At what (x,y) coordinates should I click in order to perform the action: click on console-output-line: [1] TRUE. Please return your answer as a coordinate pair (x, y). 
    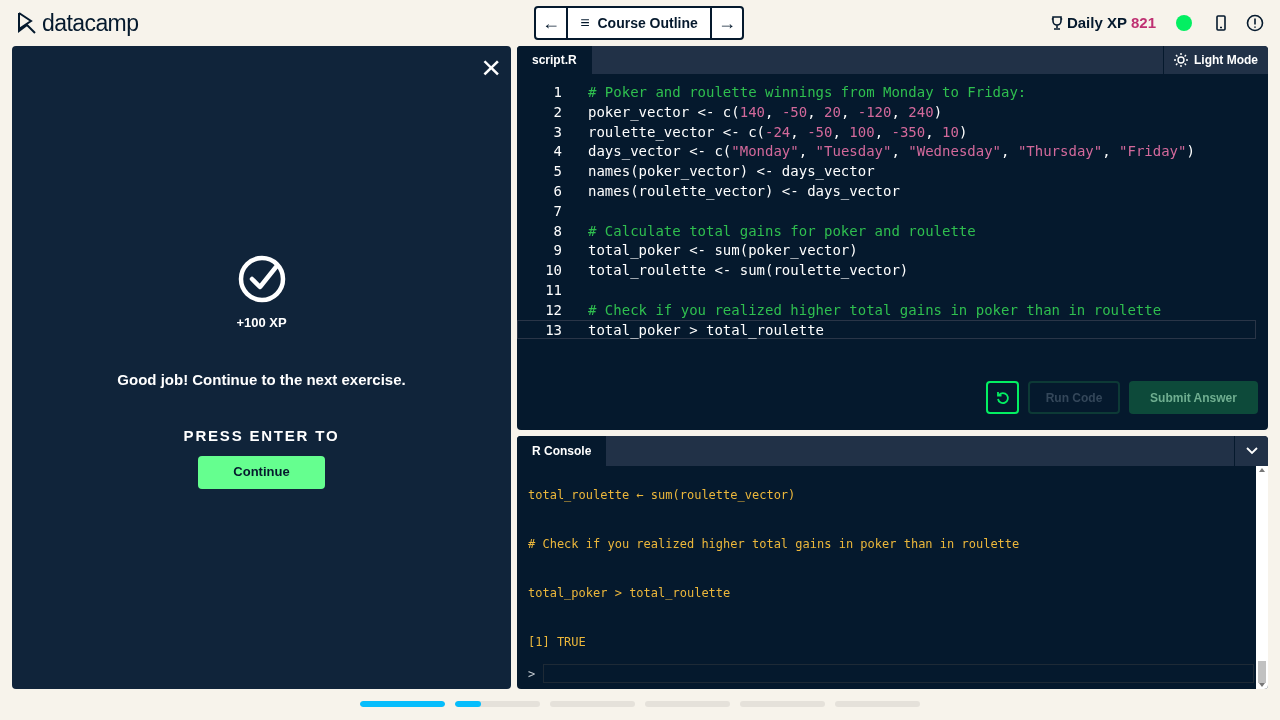
    Looking at the image, I should click on (557, 642).